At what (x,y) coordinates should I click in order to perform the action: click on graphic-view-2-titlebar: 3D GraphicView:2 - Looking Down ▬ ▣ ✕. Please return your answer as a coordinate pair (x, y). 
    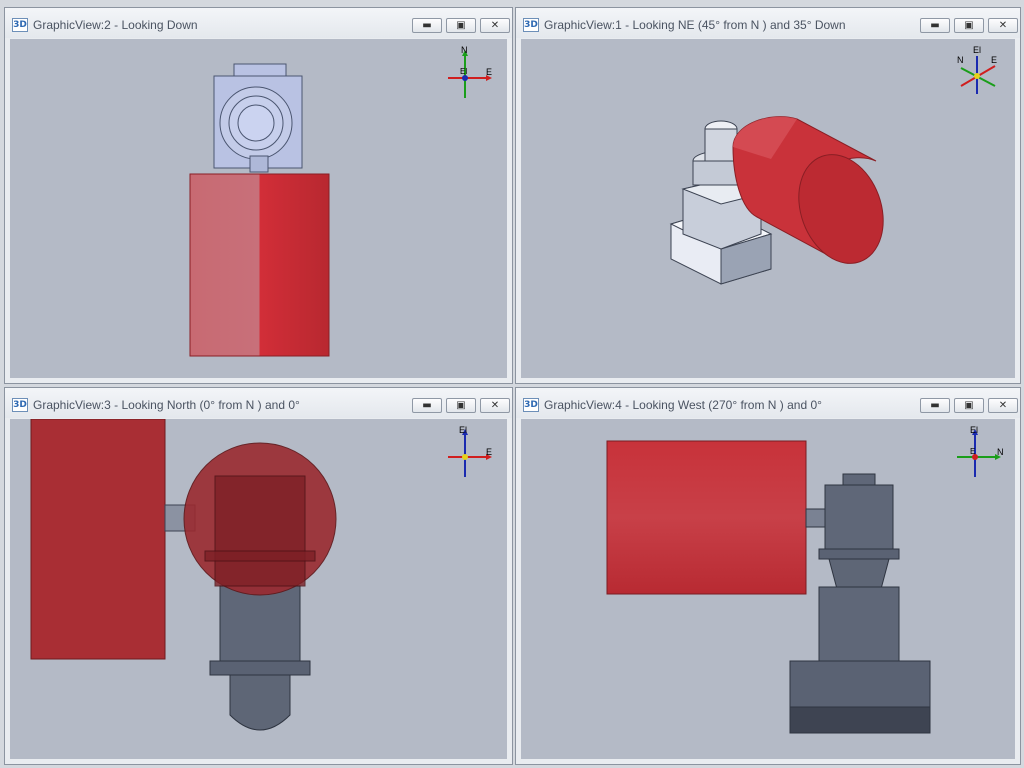
    Looking at the image, I should click on (258, 23).